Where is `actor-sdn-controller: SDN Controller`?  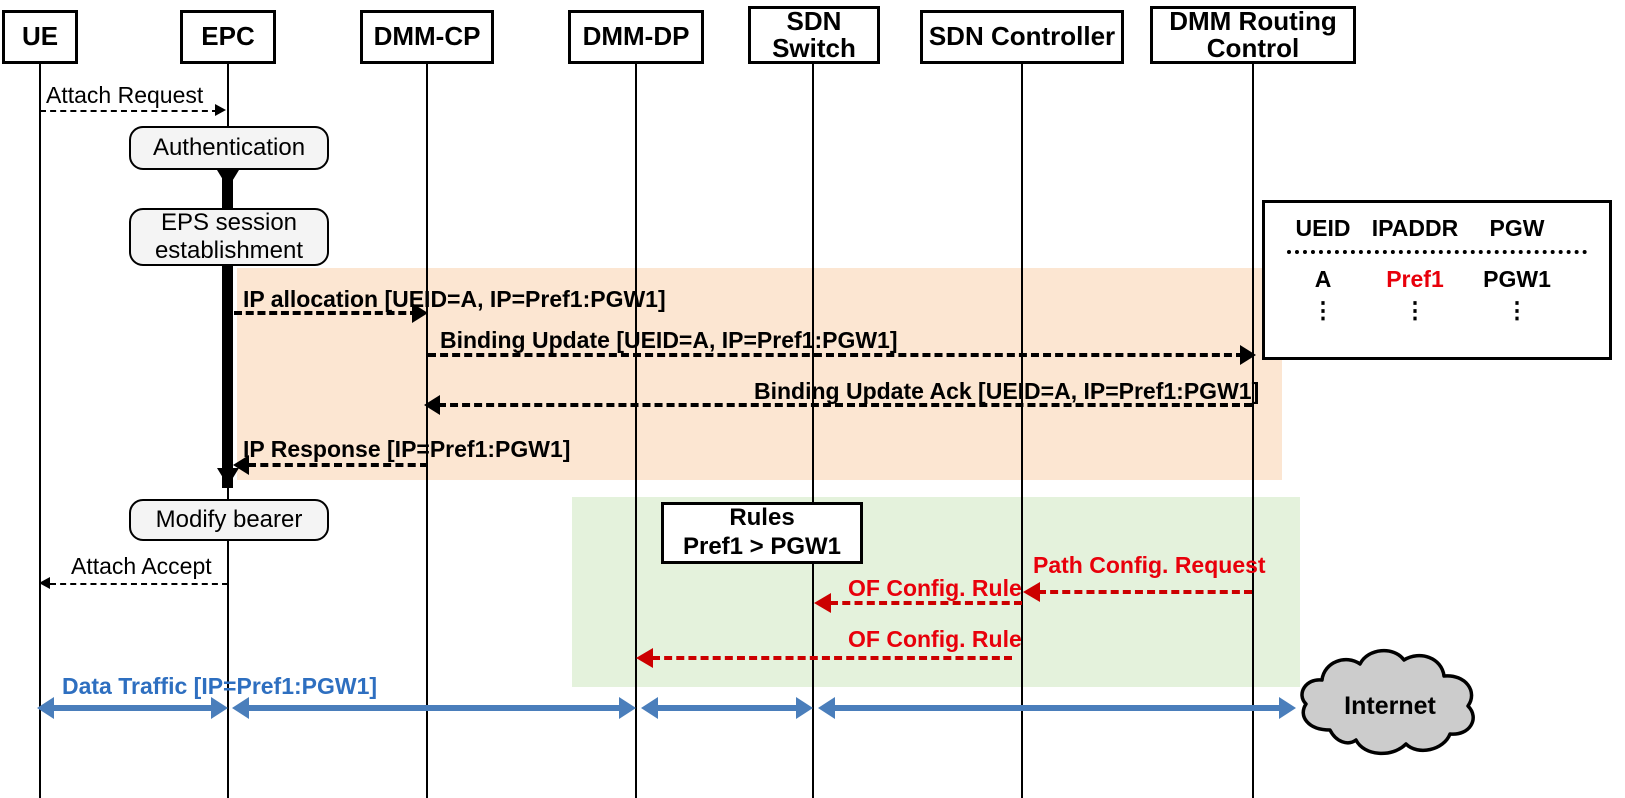 actor-sdn-controller: SDN Controller is located at coordinates (1022, 37).